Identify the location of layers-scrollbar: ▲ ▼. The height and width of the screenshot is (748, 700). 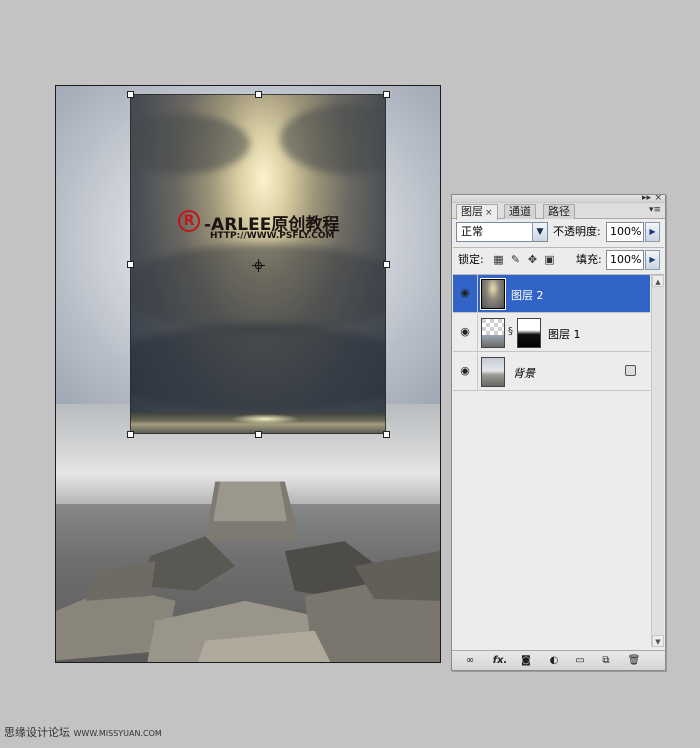
(657, 461).